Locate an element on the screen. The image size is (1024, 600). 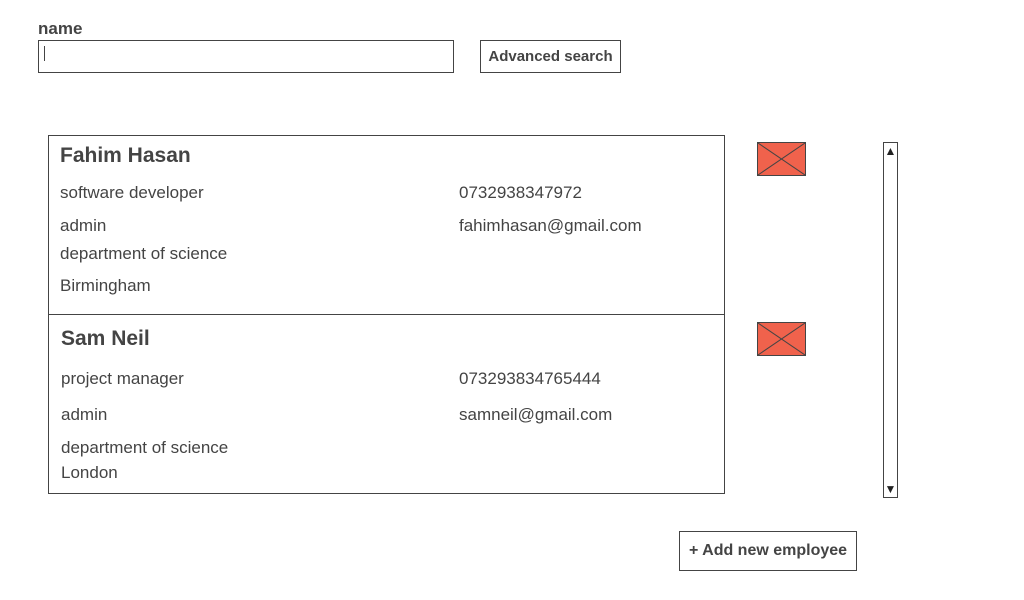
employee-role: project manager is located at coordinates (122, 378).